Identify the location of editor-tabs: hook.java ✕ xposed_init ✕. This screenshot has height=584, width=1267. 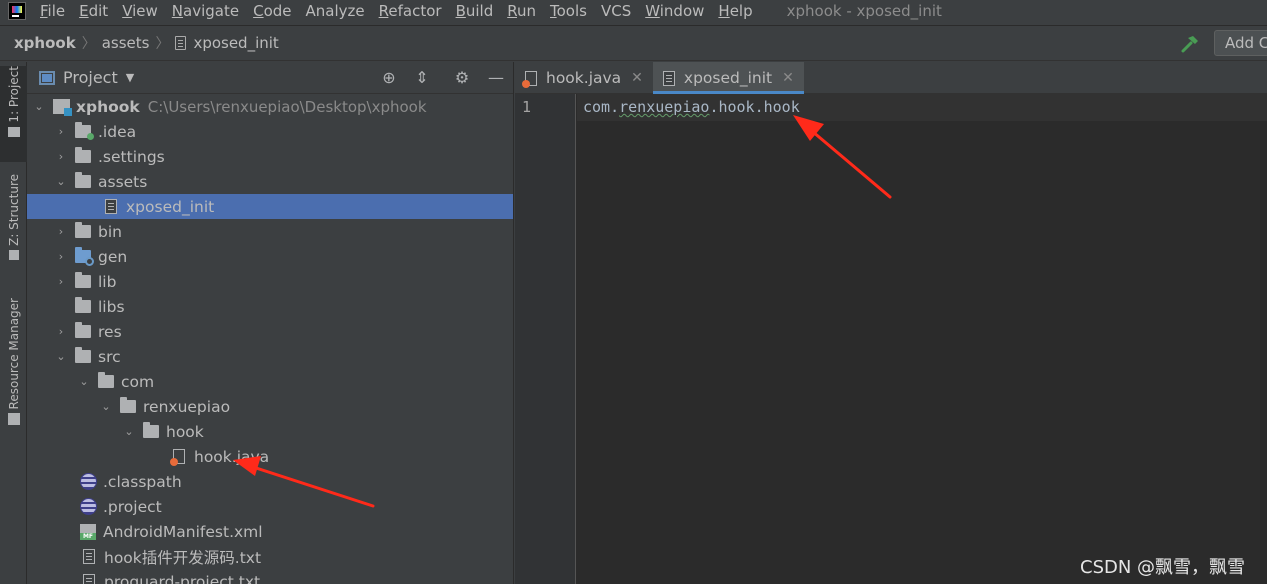
(891, 78).